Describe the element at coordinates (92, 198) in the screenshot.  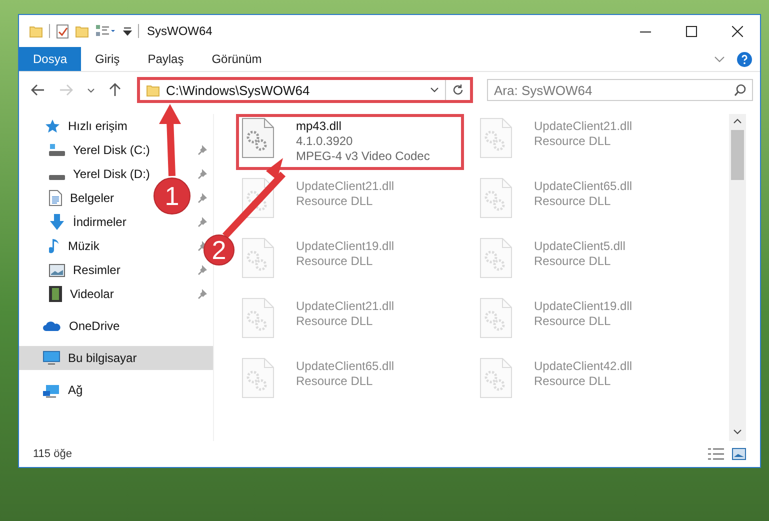
I see `sidebar-label: Belgeler` at that location.